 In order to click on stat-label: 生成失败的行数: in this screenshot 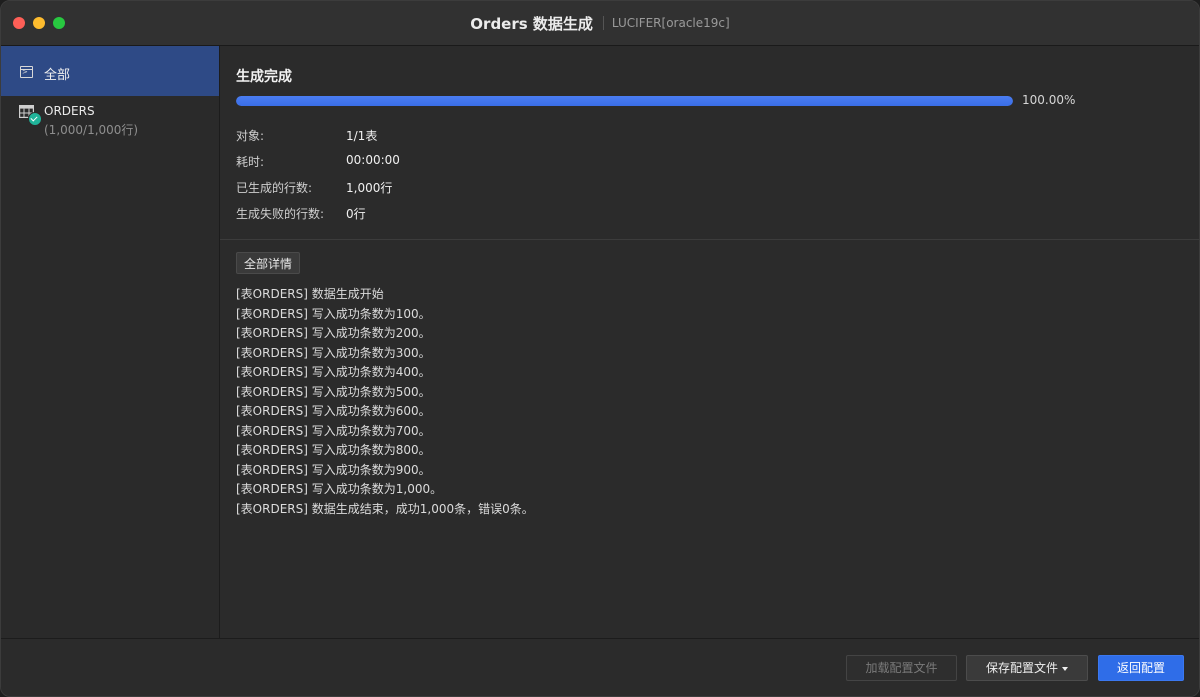, I will do `click(280, 214)`.